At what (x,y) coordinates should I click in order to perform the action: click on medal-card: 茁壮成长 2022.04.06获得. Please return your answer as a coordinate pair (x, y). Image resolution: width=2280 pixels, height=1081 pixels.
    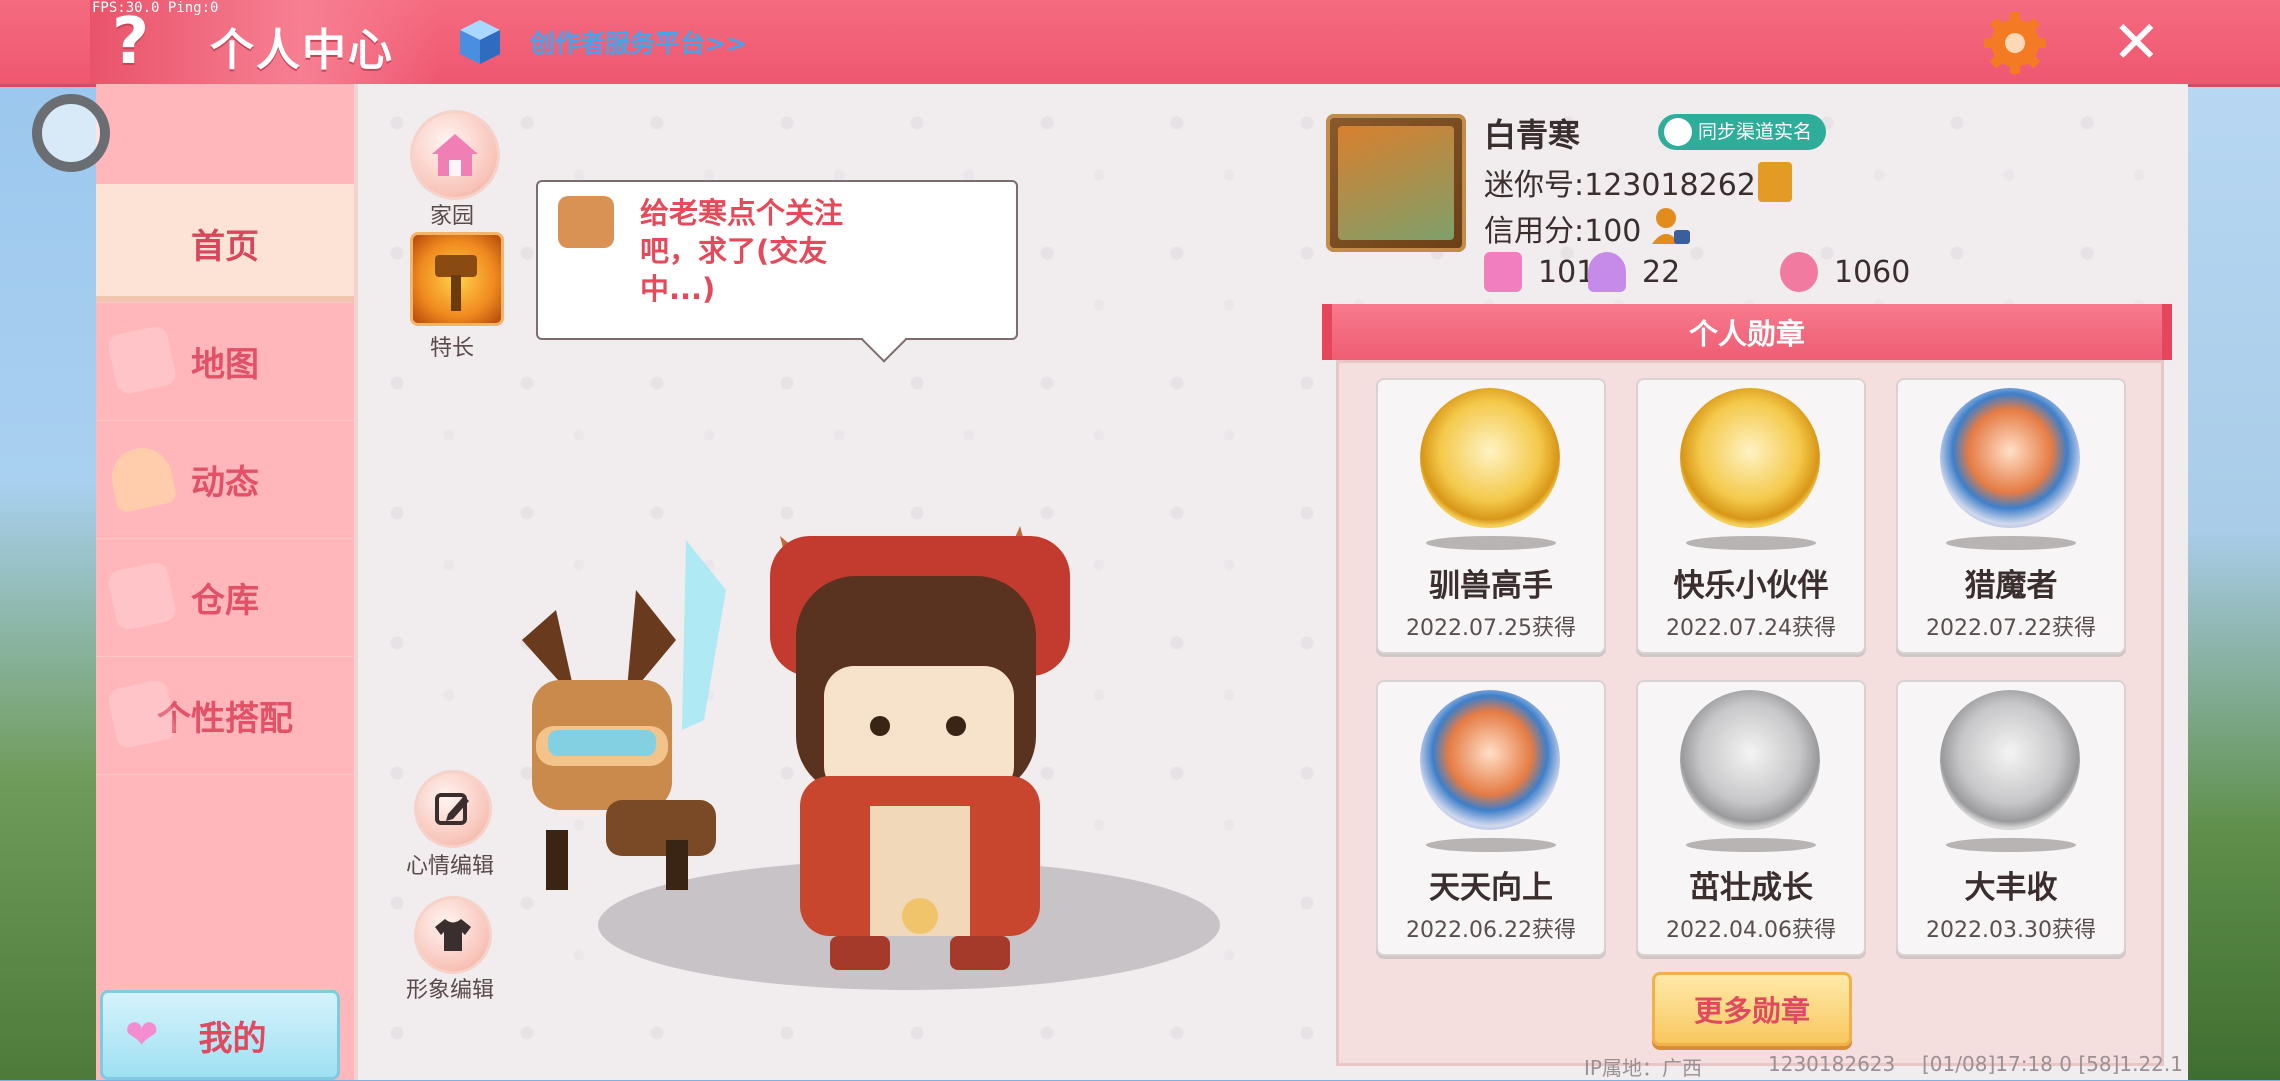
    Looking at the image, I should click on (1751, 818).